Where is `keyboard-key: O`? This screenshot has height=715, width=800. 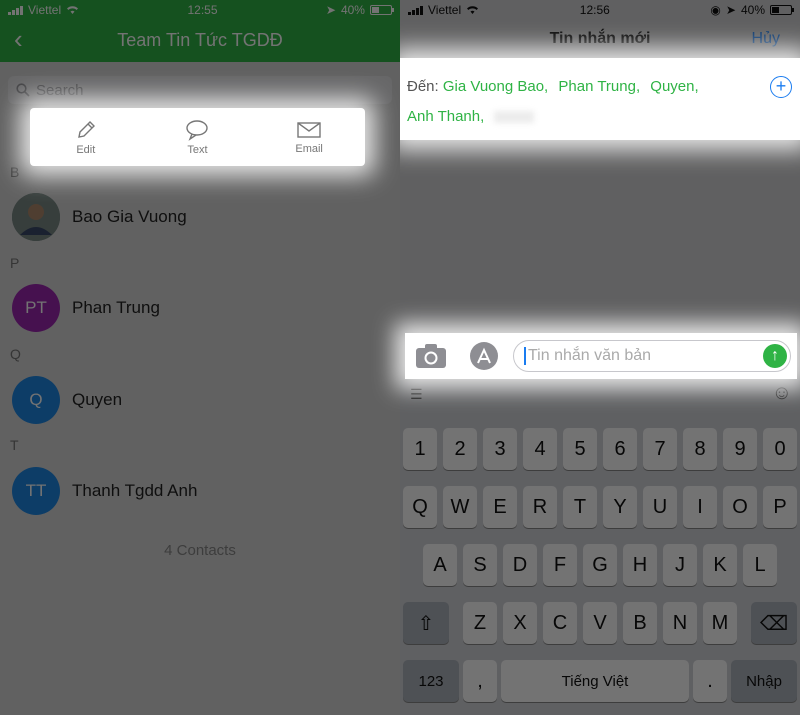
keyboard-key: O is located at coordinates (740, 507).